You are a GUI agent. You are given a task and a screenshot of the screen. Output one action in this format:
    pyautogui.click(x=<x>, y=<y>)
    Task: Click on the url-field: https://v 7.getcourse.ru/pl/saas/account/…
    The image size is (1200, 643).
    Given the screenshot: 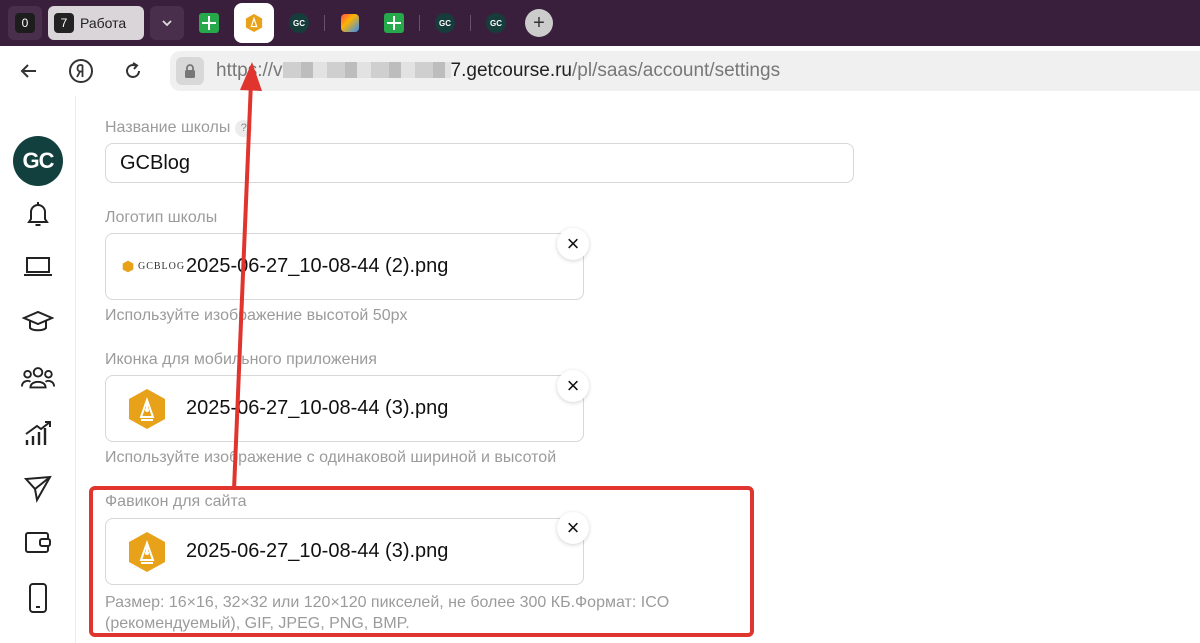 What is the action you would take?
    pyautogui.click(x=685, y=71)
    